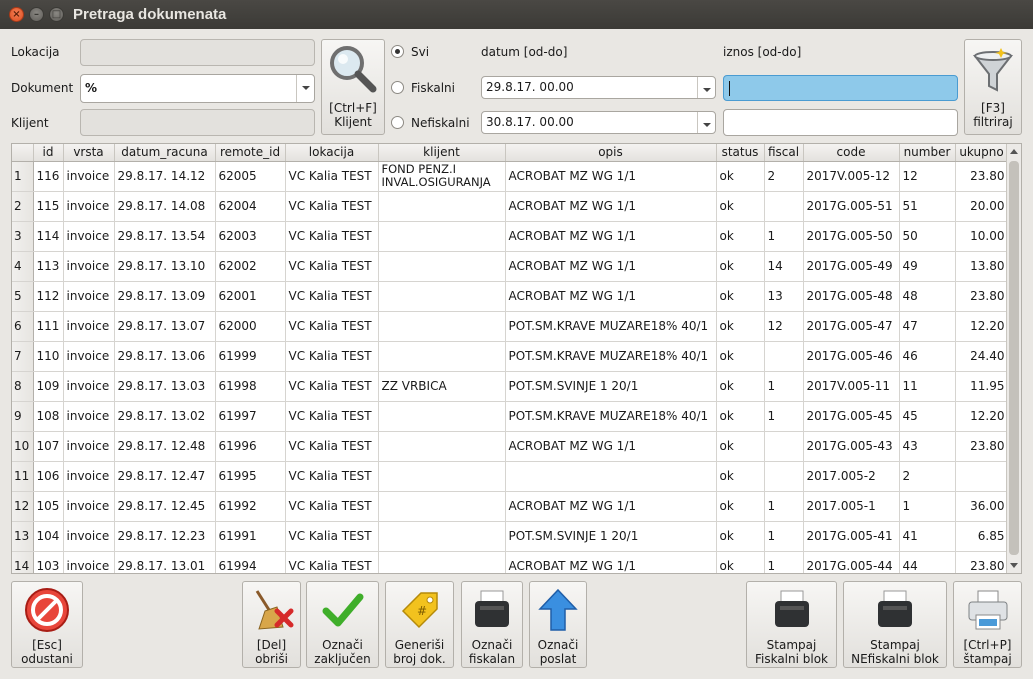  Describe the element at coordinates (851, 153) in the screenshot. I see `column-header: code` at that location.